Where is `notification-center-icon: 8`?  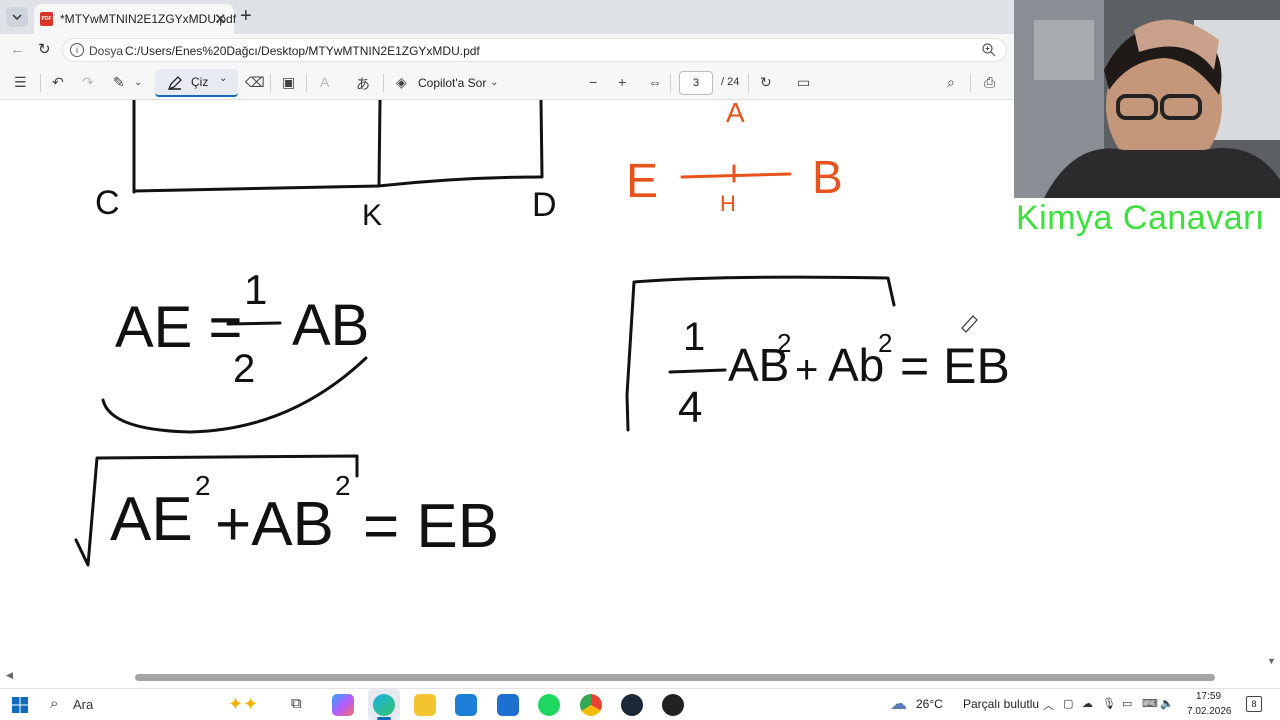
notification-center-icon: 8 is located at coordinates (1254, 704).